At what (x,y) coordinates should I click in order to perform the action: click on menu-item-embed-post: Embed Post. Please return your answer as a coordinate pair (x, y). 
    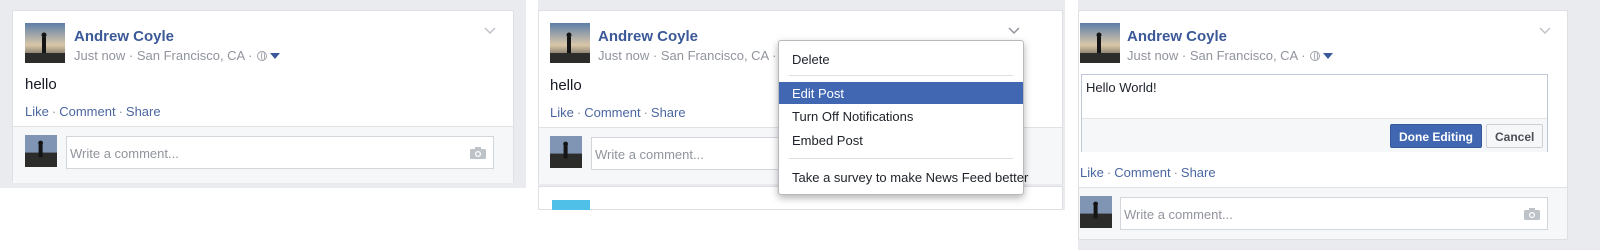
    Looking at the image, I should click on (901, 140).